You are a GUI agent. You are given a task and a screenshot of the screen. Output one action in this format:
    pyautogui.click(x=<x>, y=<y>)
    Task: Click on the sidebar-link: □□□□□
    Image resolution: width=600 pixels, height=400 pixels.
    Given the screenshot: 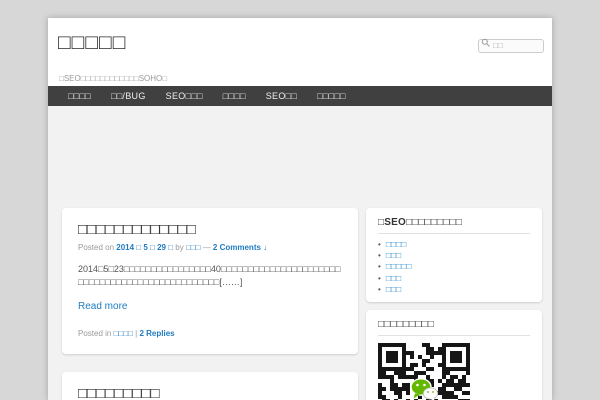 What is the action you would take?
    pyautogui.click(x=399, y=266)
    